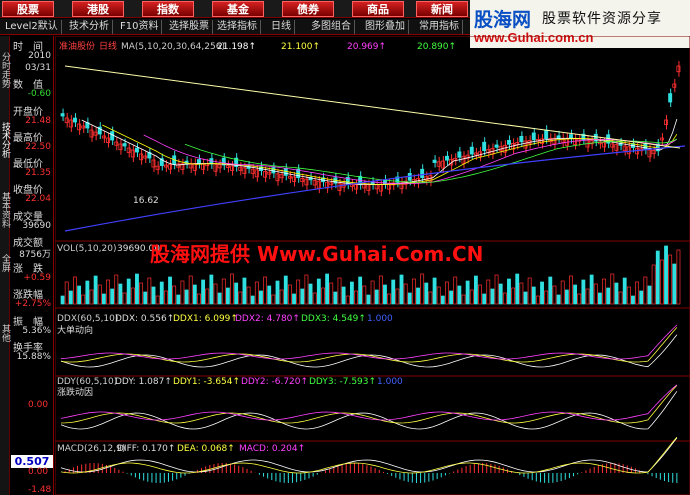 This screenshot has height=495, width=690. Describe the element at coordinates (300, 47) in the screenshot. I see `ma2-value: 21.100↑` at that location.